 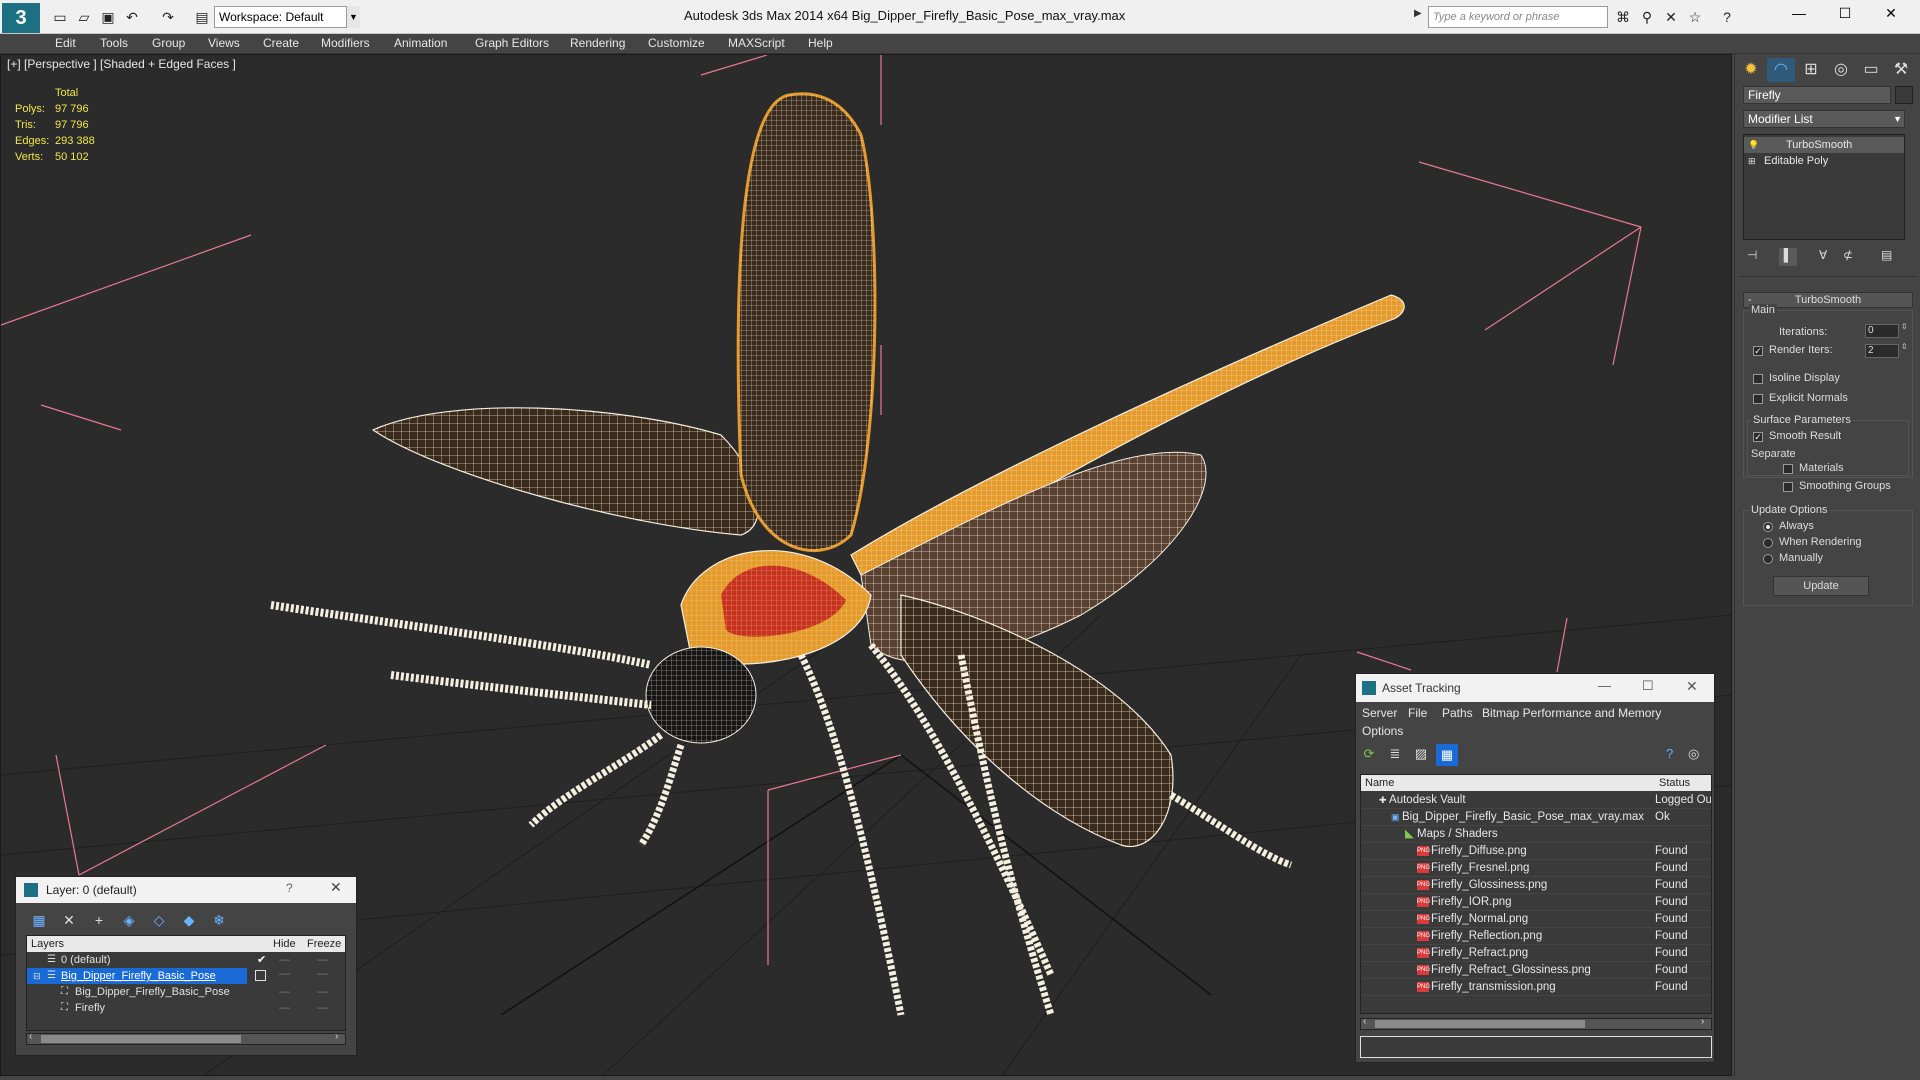 What do you see at coordinates (1901, 70) in the screenshot?
I see `utilities-tab-icon: ⚒` at bounding box center [1901, 70].